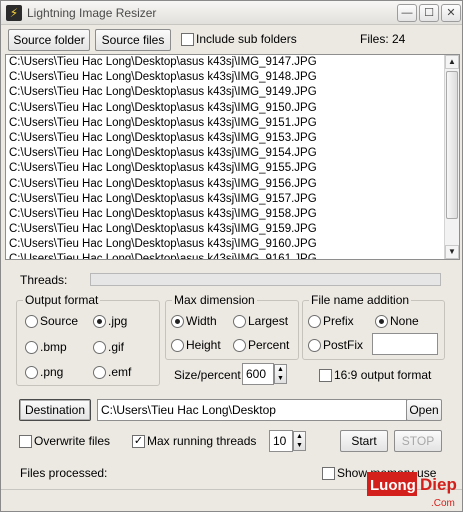 The width and height of the screenshot is (463, 512). I want to click on size-percent-input: 600, so click(258, 374).